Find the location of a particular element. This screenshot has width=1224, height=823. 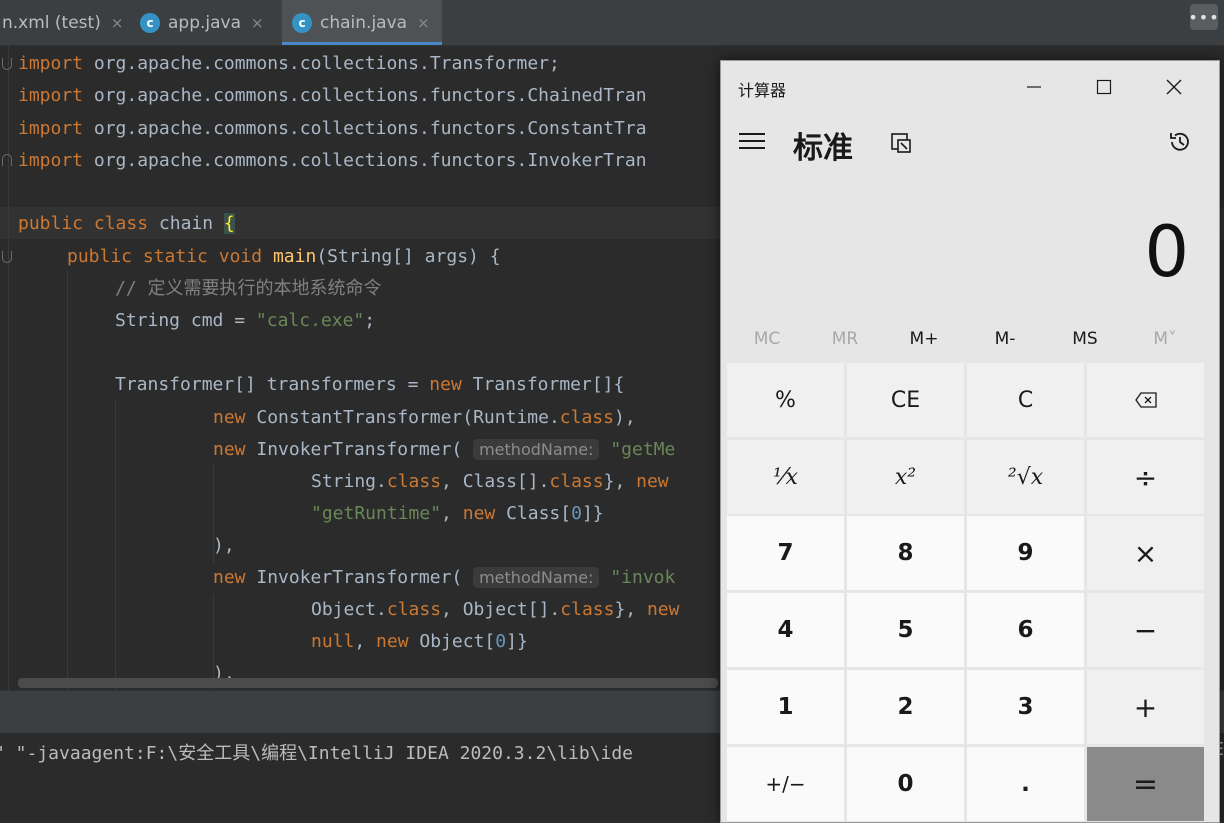

backspace-button is located at coordinates (1145, 400).